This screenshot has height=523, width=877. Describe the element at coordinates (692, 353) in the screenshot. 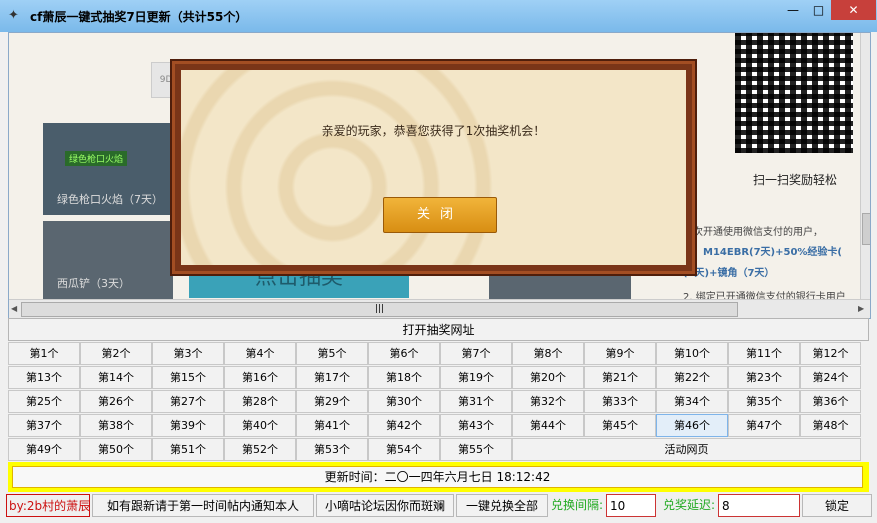

I see `lottery-button-10: 第10个` at that location.